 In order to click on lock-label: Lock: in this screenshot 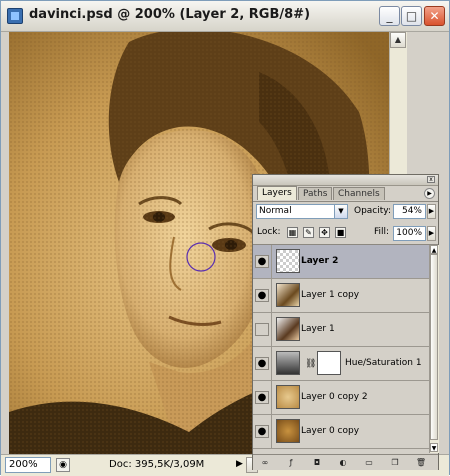, I will do `click(269, 232)`.